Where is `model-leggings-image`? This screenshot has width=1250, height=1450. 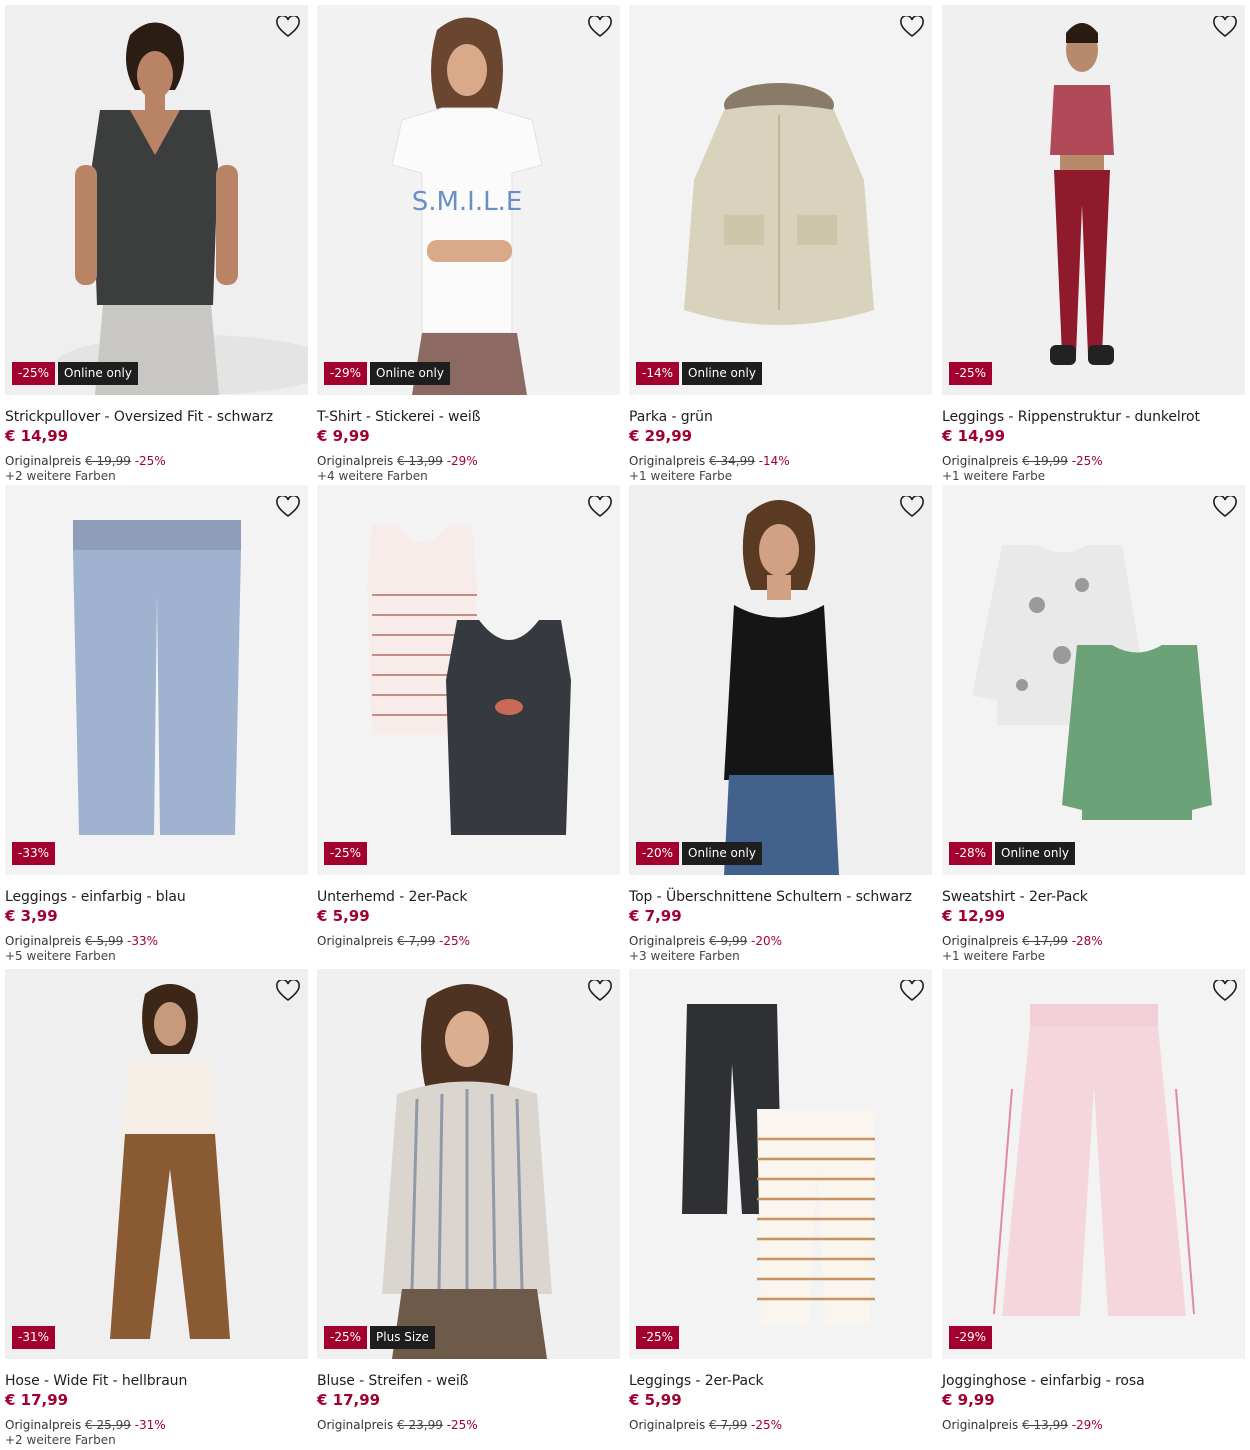 model-leggings-image is located at coordinates (1093, 200).